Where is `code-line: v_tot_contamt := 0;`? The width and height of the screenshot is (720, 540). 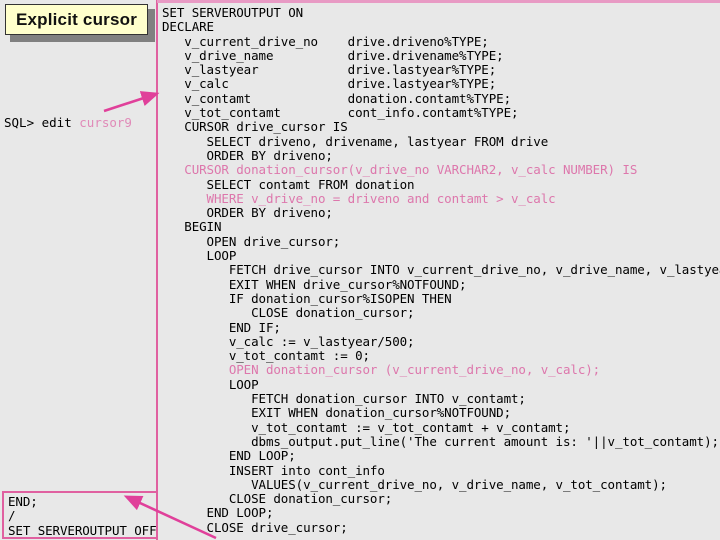
code-line: v_tot_contamt := 0; is located at coordinates (266, 356).